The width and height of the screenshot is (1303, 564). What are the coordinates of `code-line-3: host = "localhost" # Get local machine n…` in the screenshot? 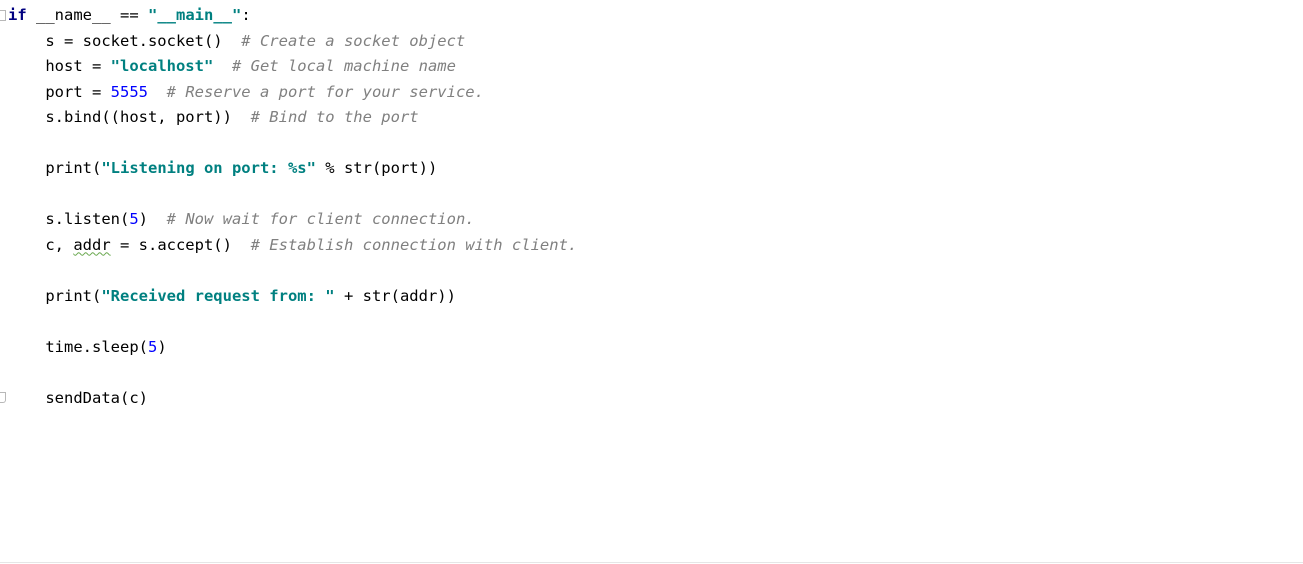 It's located at (232, 66).